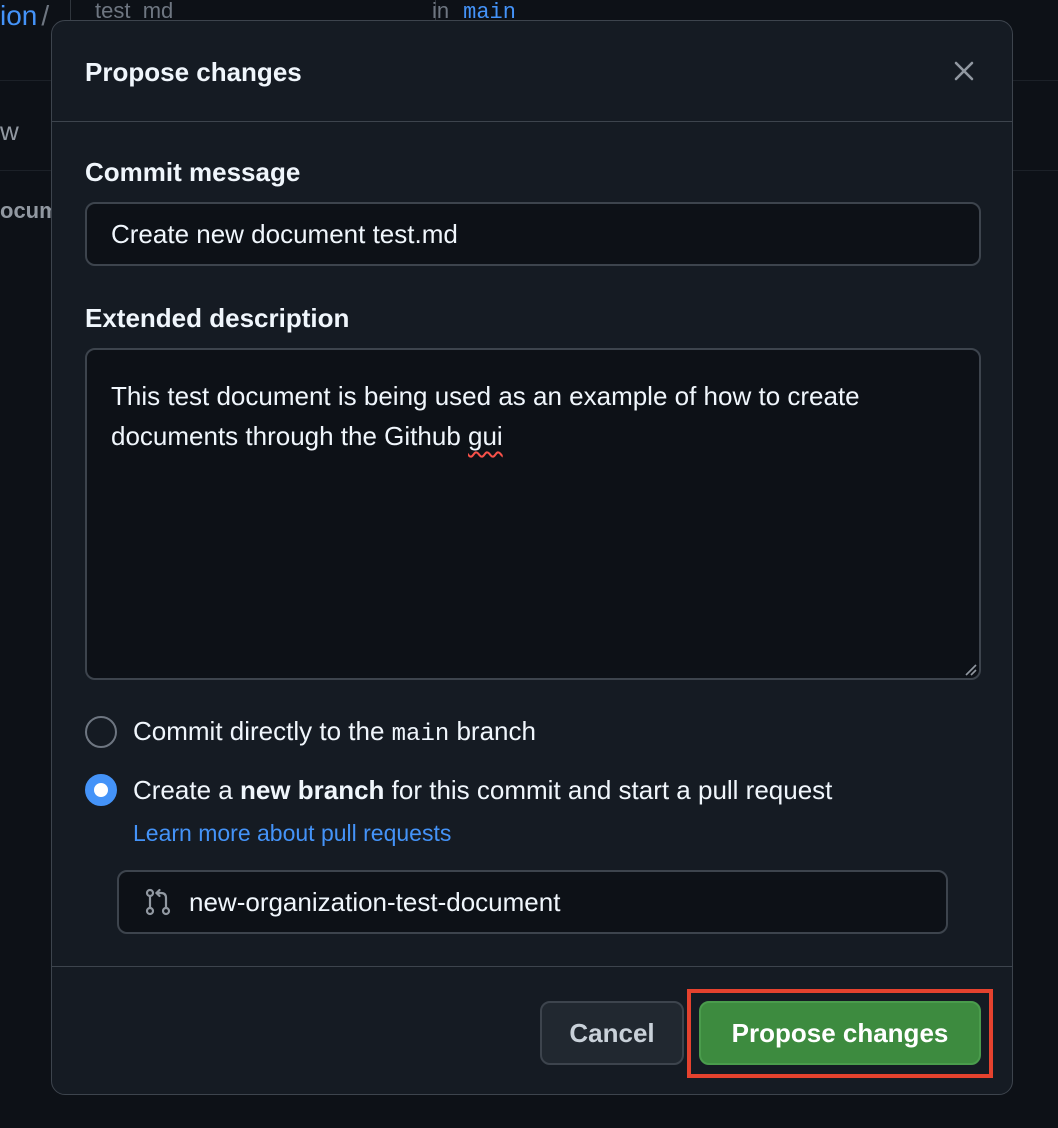 The width and height of the screenshot is (1058, 1128). Describe the element at coordinates (29, 210) in the screenshot. I see `document-heading: ocum` at that location.